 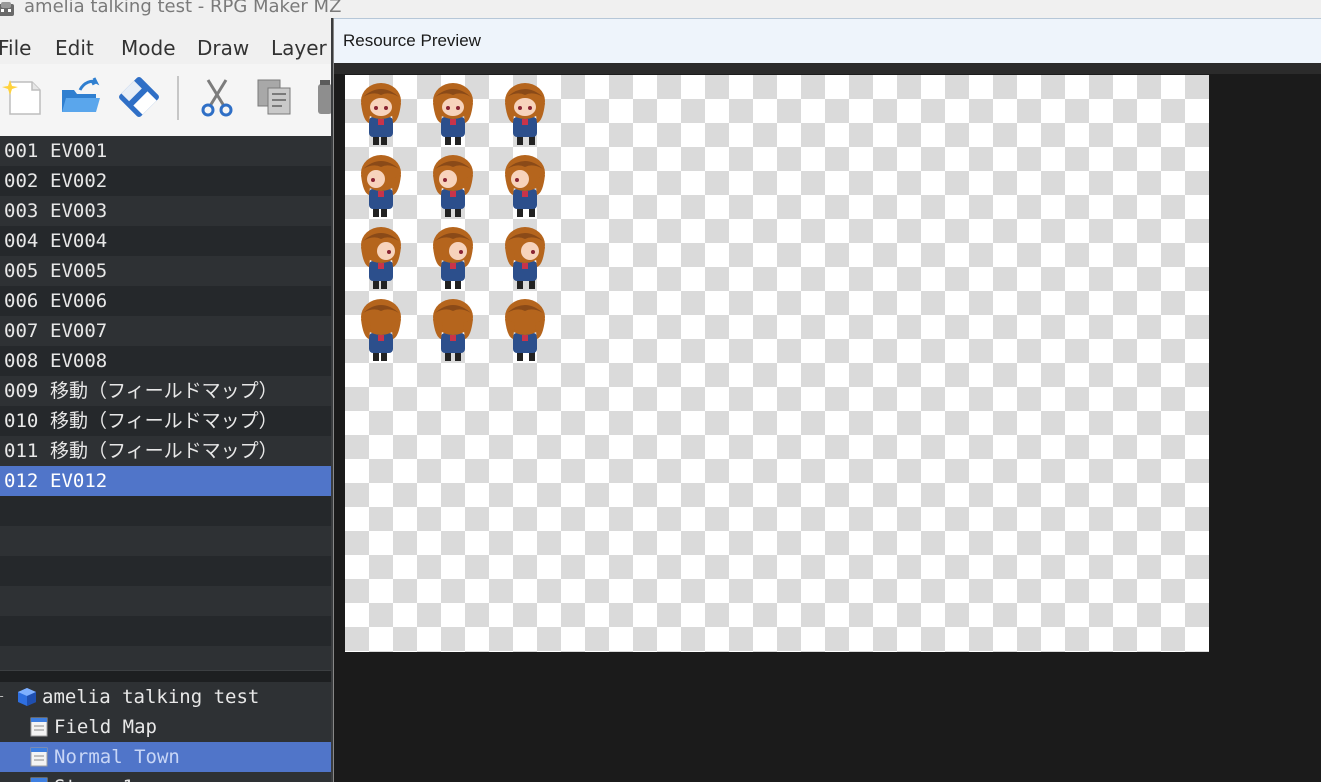 I want to click on event-row-006: 006 EV006, so click(x=165, y=301).